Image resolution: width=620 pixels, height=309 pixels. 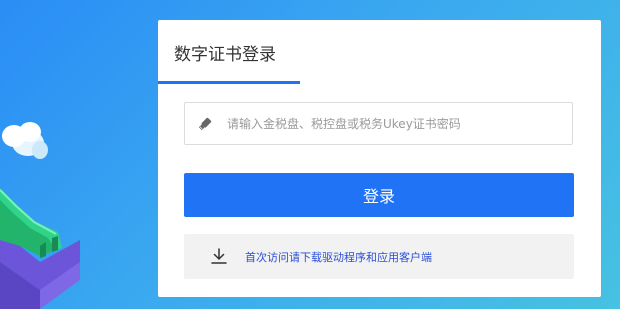 I want to click on download-driver-link: 首次访问请下载驱动程序和应用客户端, so click(x=338, y=257).